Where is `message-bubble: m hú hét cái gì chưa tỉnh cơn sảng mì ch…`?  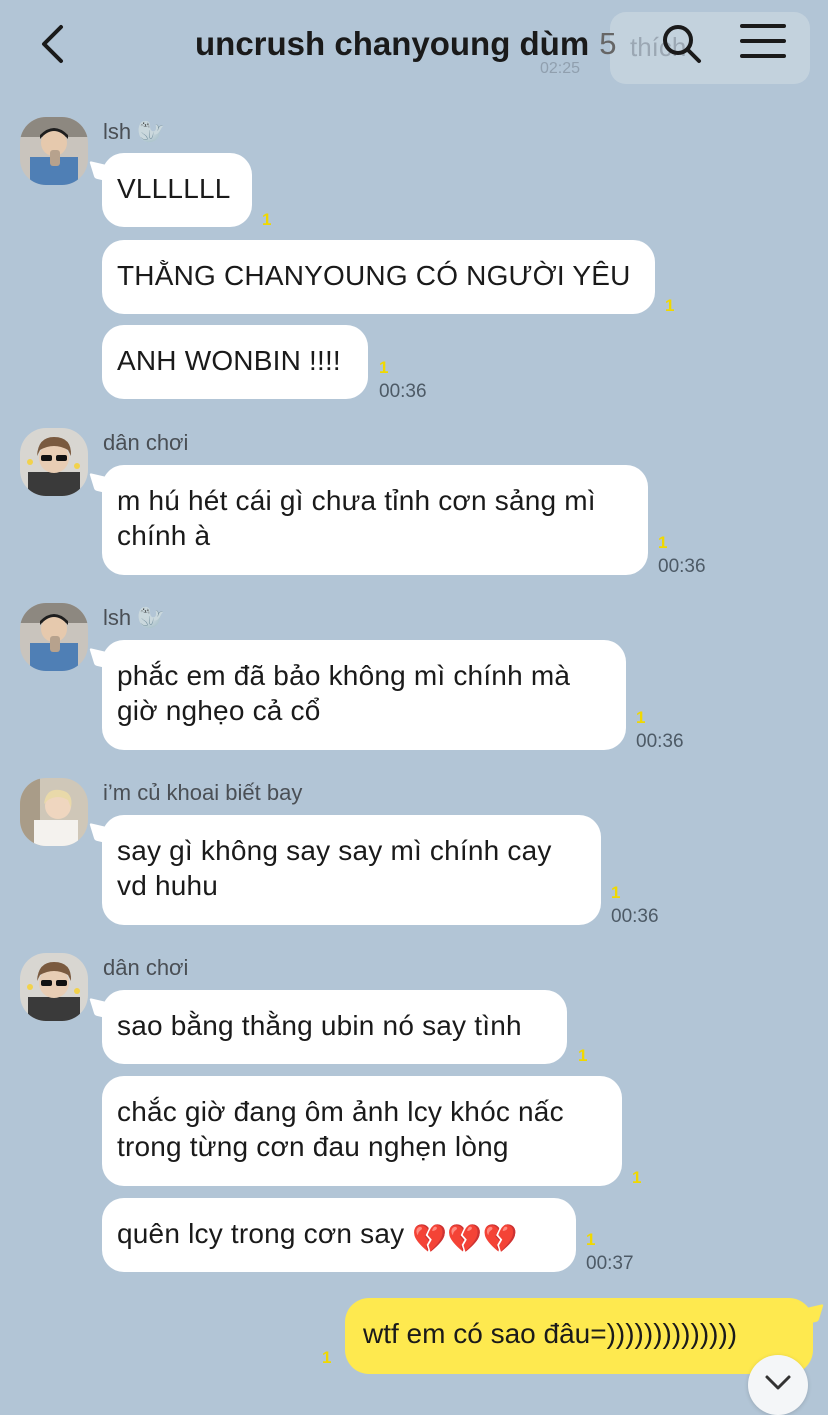 message-bubble: m hú hét cái gì chưa tỉnh cơn sảng mì ch… is located at coordinates (375, 520).